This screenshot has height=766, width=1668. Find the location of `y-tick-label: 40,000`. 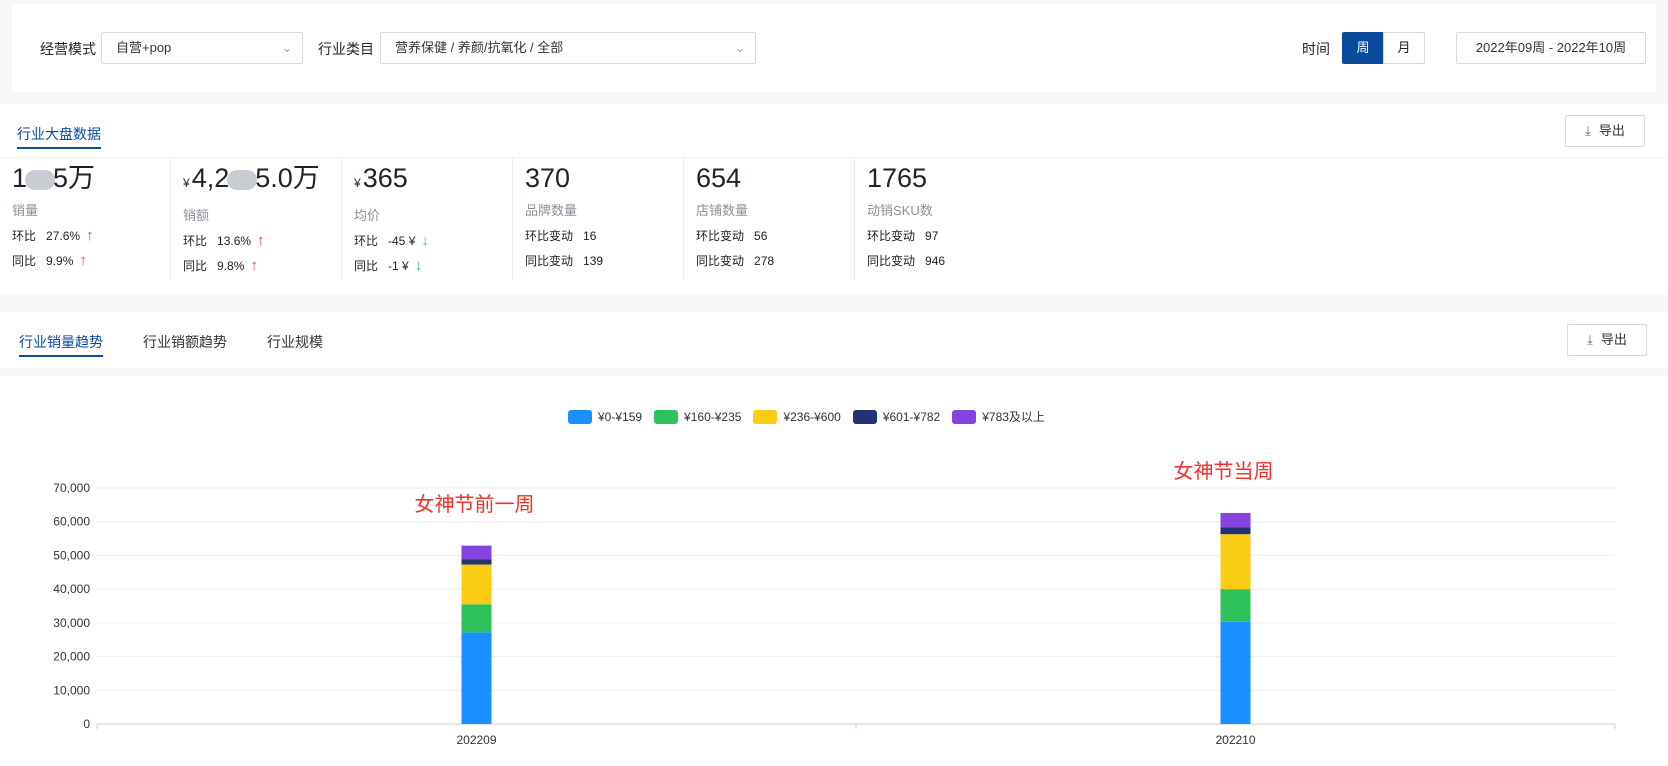

y-tick-label: 40,000 is located at coordinates (71, 589).